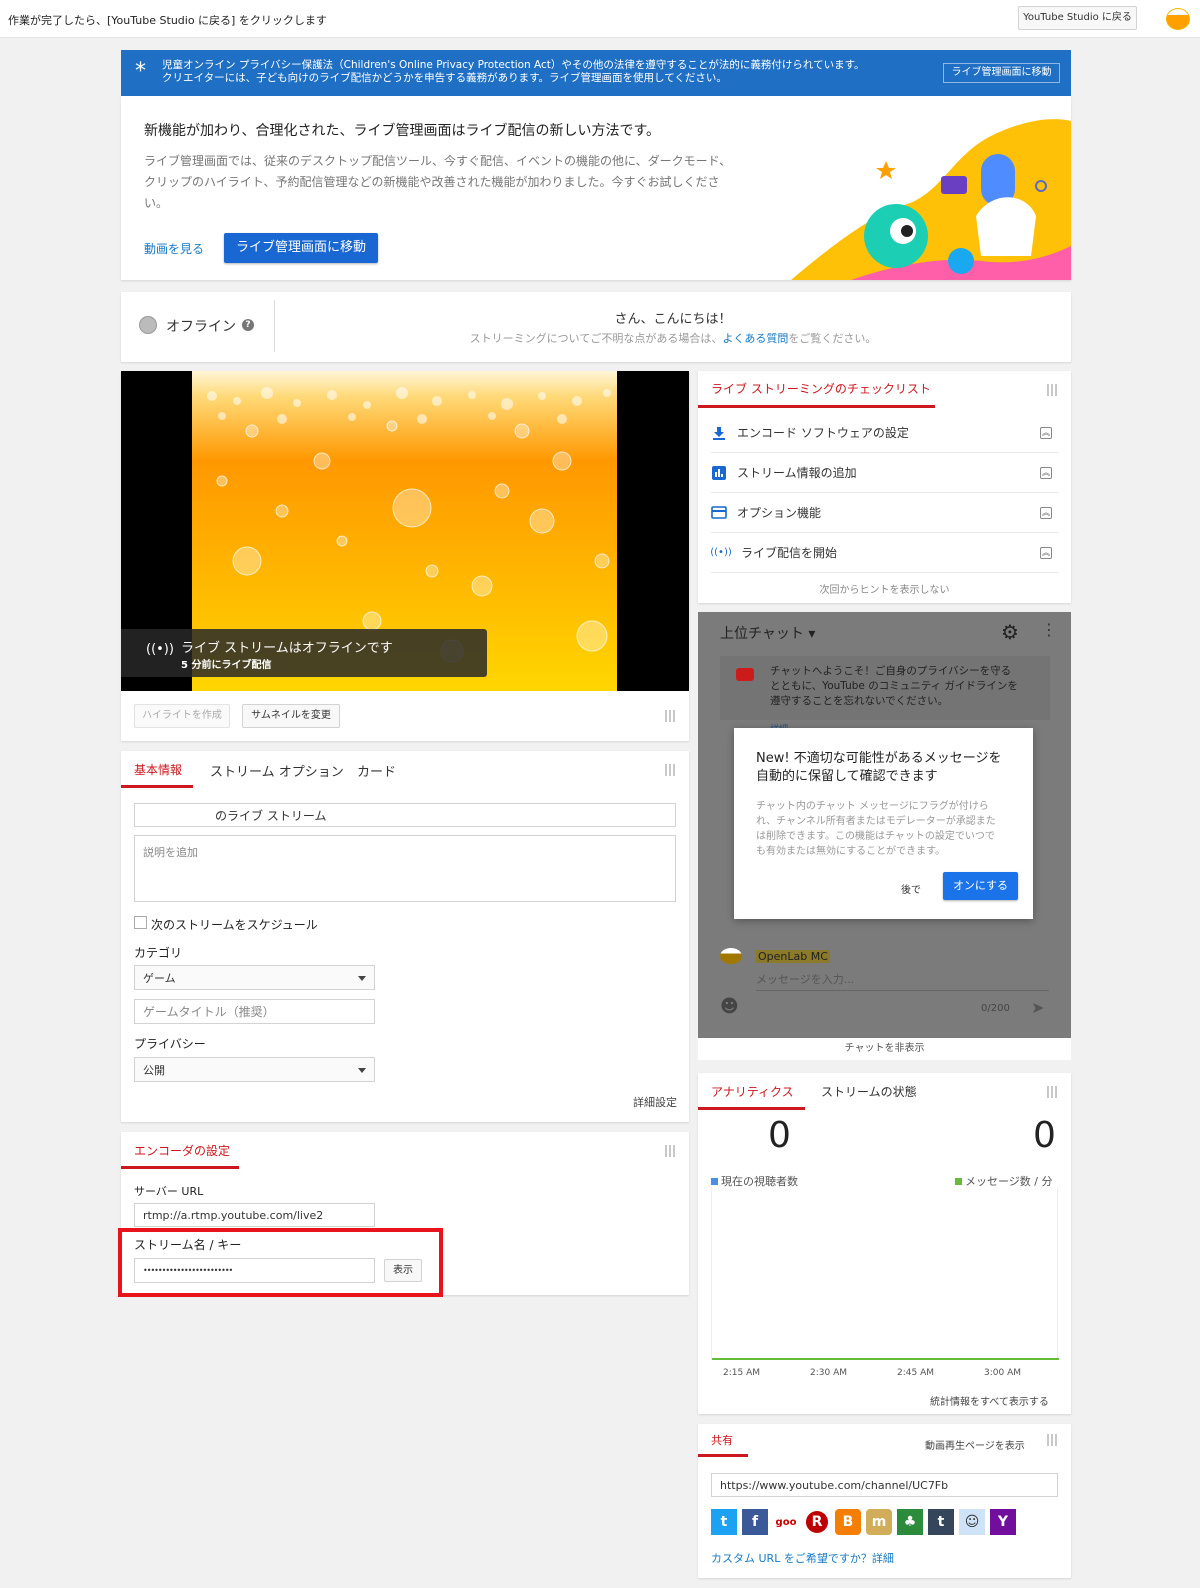  Describe the element at coordinates (752, 1091) in the screenshot. I see `tab-analytics: アナリティクス` at that location.